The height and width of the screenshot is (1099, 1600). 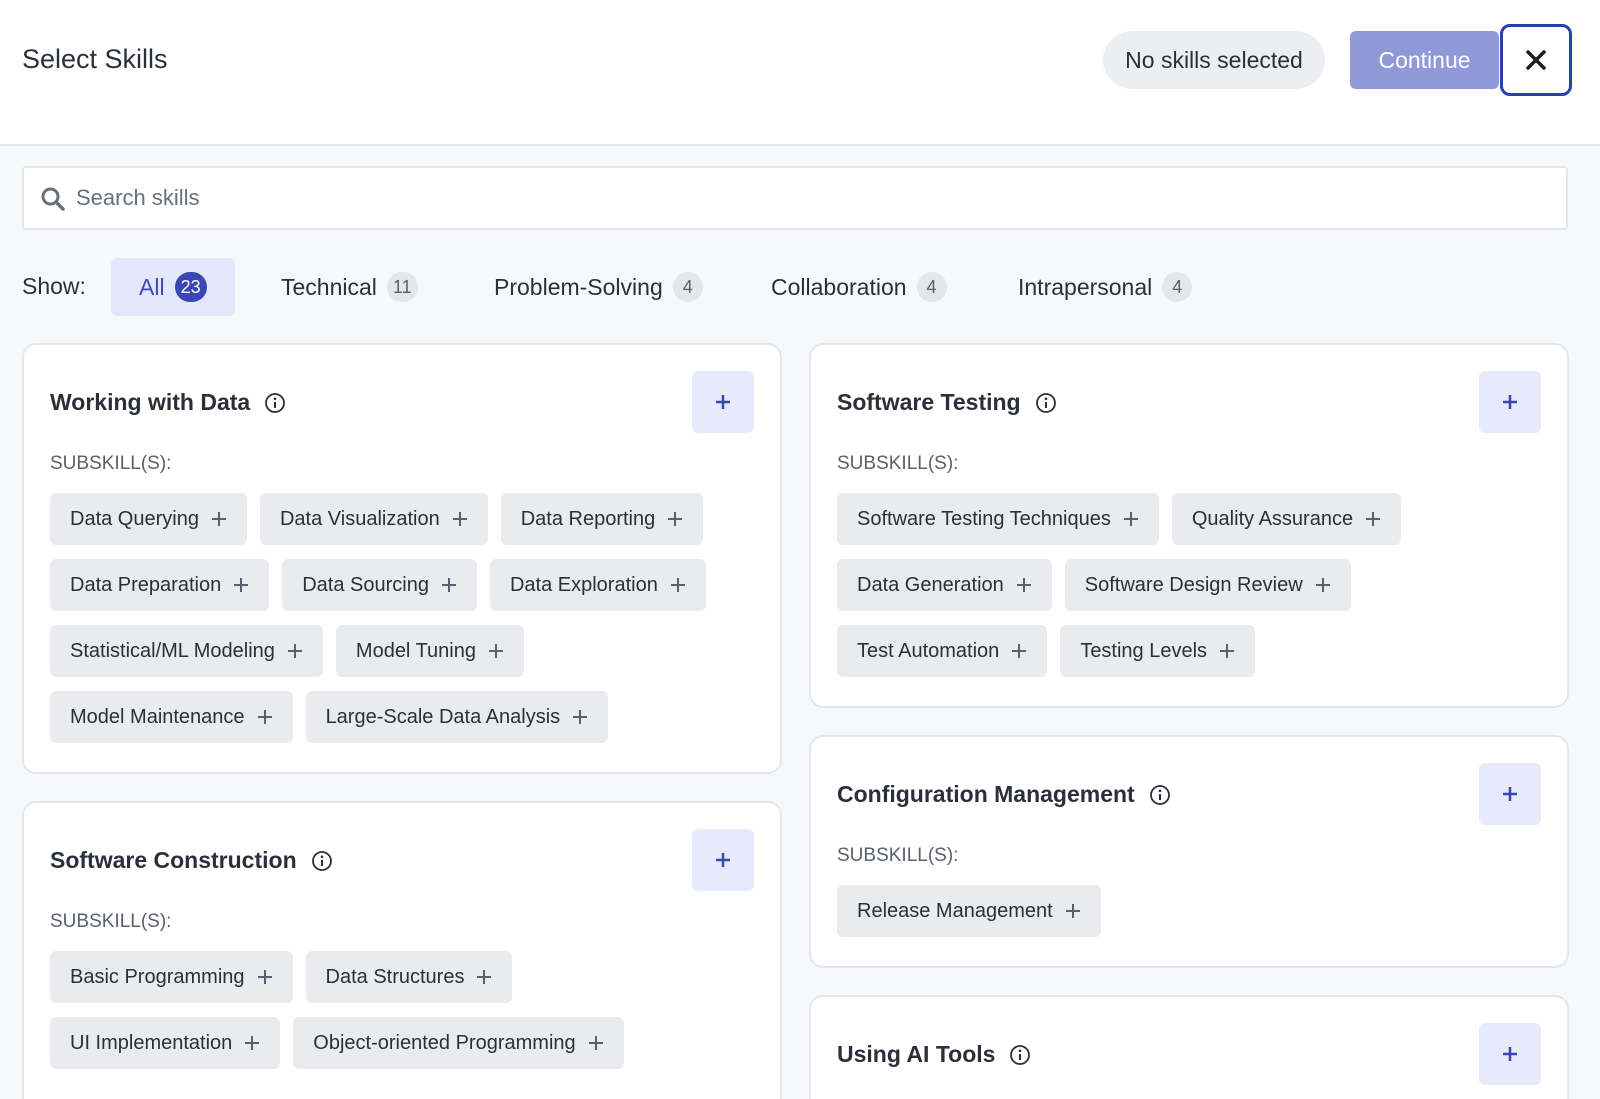 I want to click on skill-card-title: Using AI Tools, so click(x=934, y=1054).